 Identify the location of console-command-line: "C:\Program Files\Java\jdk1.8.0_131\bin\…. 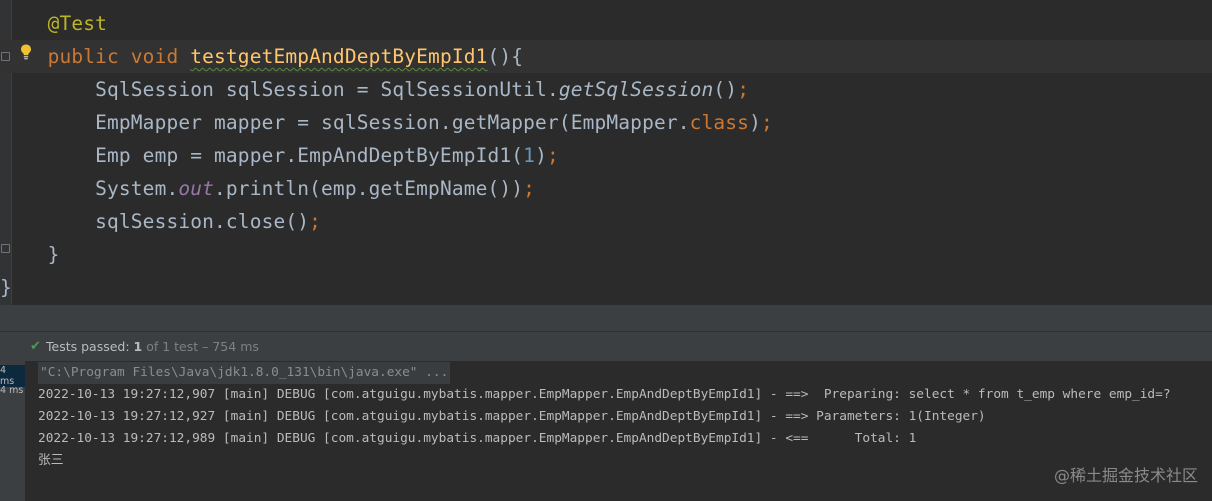
(244, 373).